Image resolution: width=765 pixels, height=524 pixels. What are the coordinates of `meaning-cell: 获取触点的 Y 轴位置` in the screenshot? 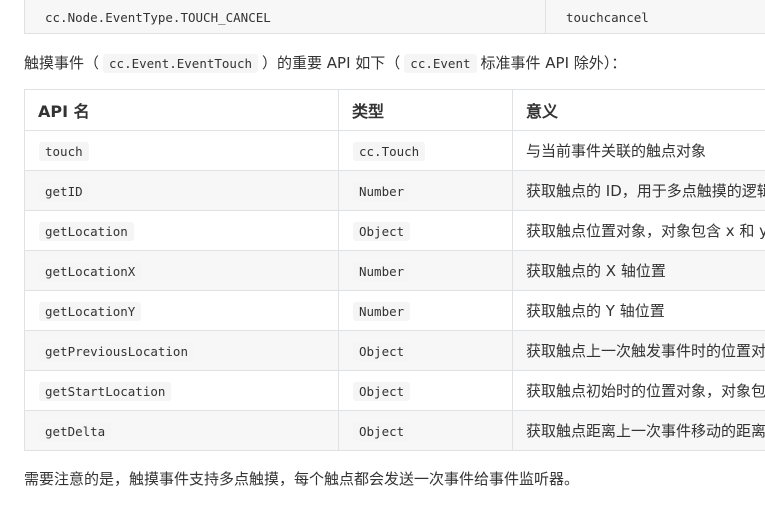 It's located at (638, 310).